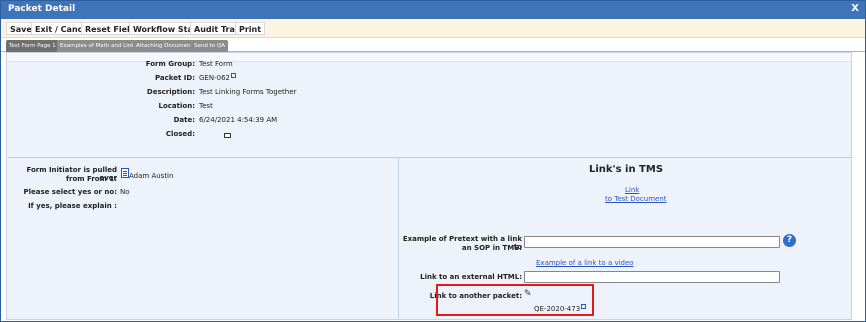 This screenshot has width=866, height=322. What do you see at coordinates (216, 64) in the screenshot?
I see `form-group-value: Test Form` at bounding box center [216, 64].